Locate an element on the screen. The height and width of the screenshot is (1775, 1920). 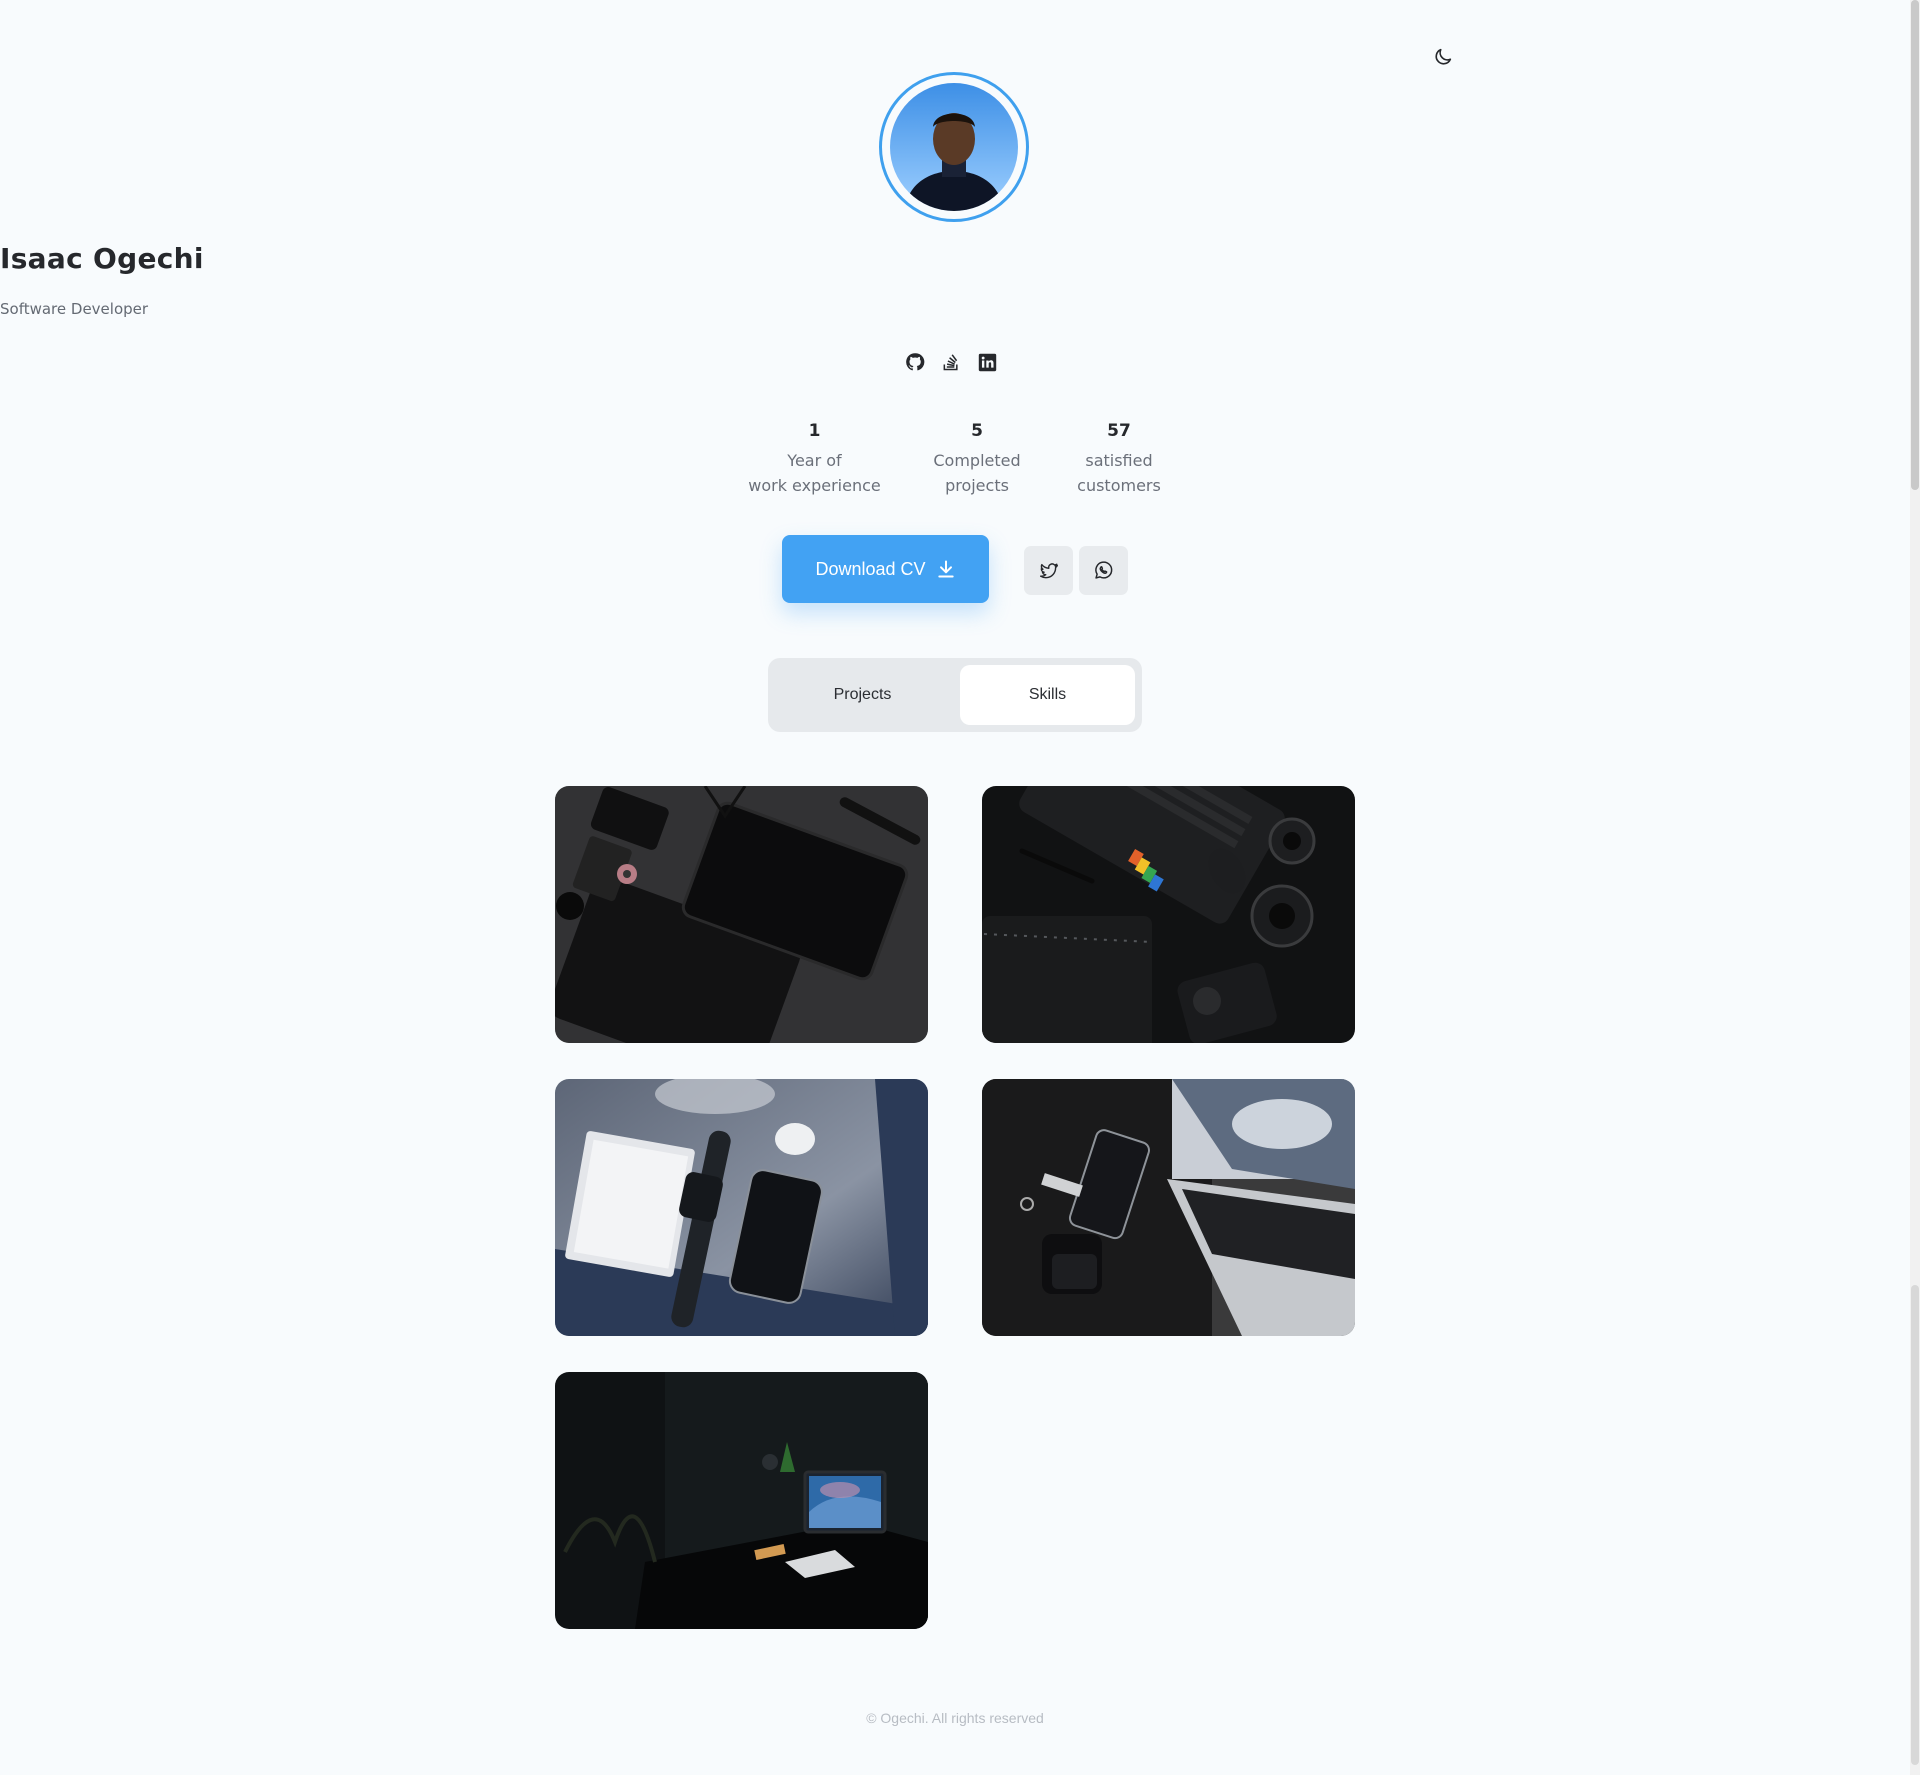
whatsapp-button is located at coordinates (1103, 570).